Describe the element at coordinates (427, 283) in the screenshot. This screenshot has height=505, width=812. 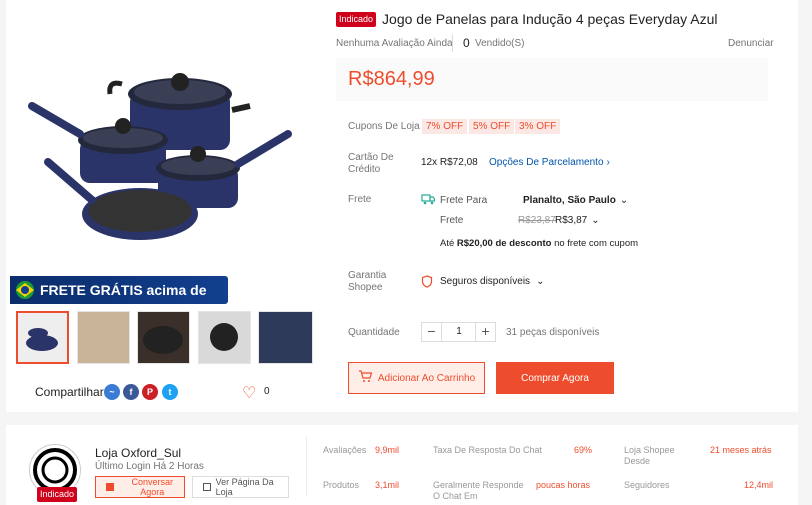
I see `shield-icon` at that location.